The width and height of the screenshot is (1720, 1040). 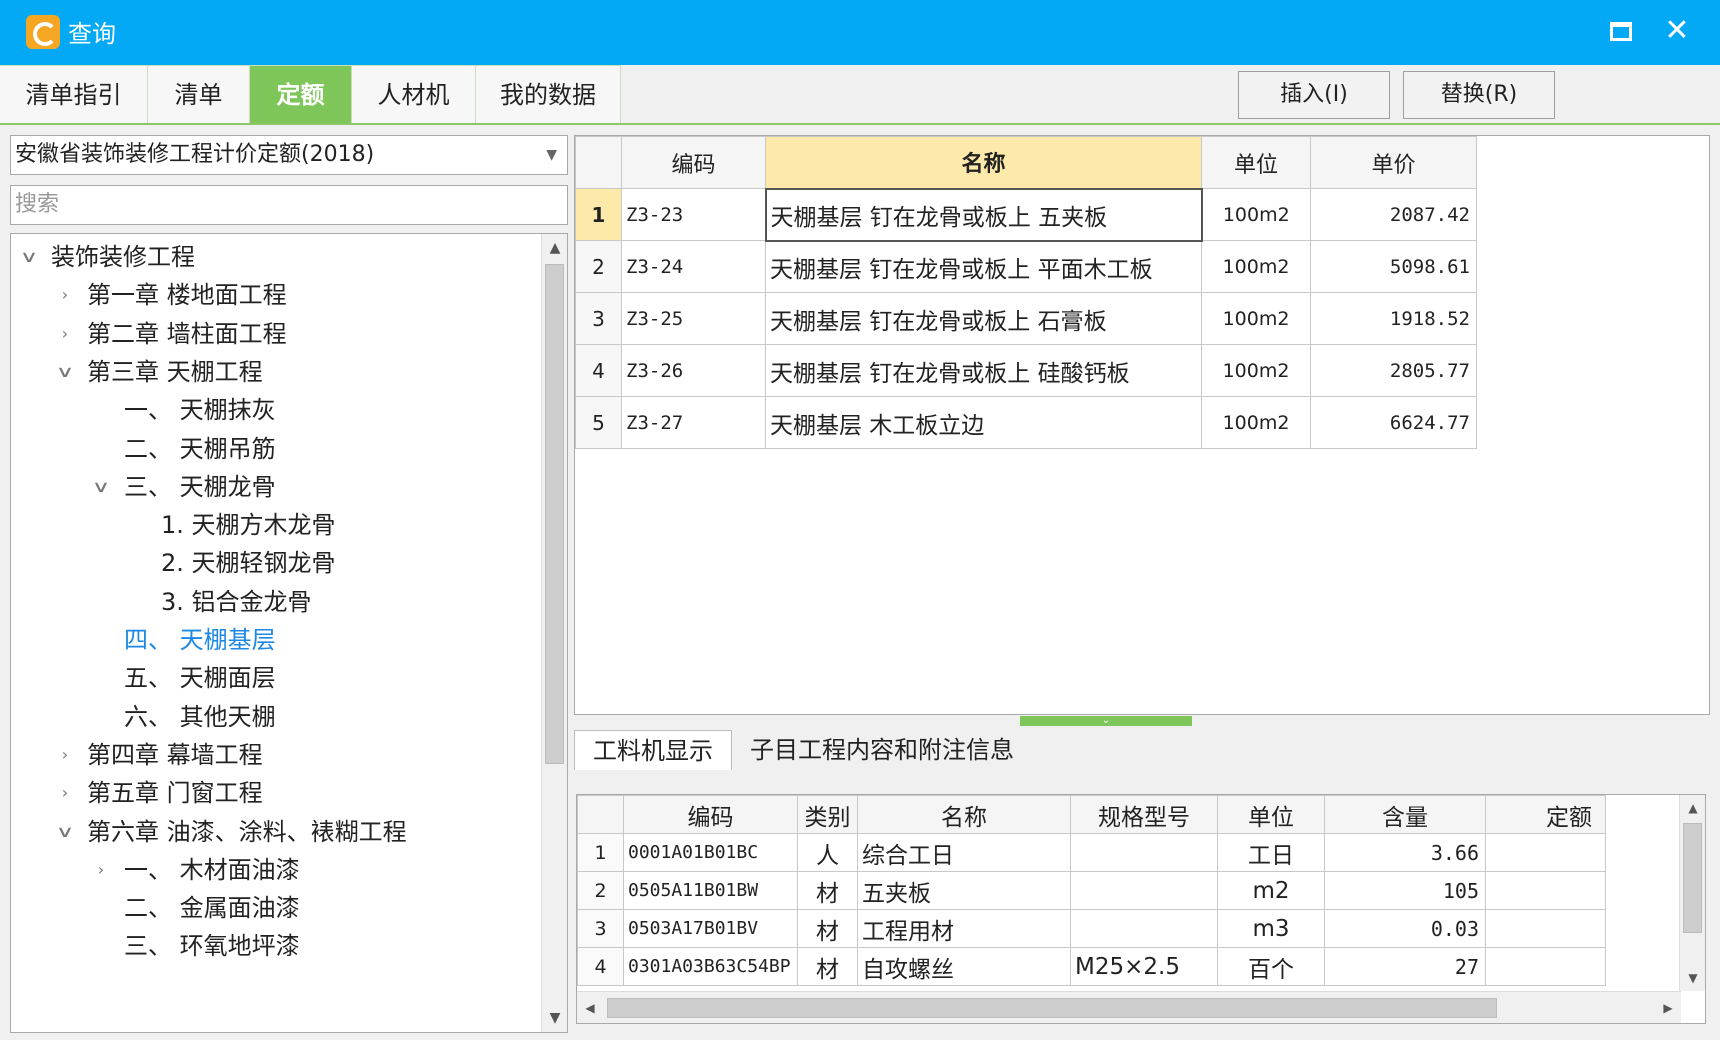 I want to click on cell-name: 天棚基层 钉在龙骨或板上 五夹板, so click(x=983, y=214).